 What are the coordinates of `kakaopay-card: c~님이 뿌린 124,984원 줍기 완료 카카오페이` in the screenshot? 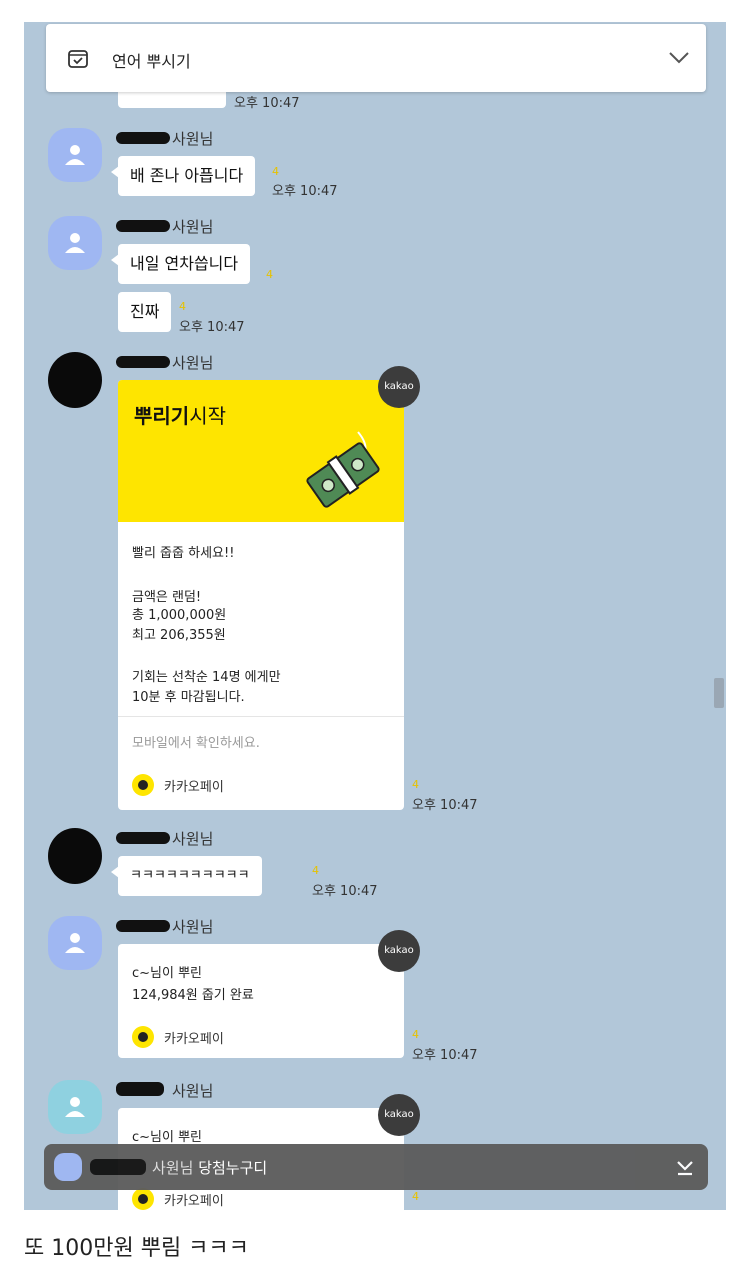 It's located at (261, 1001).